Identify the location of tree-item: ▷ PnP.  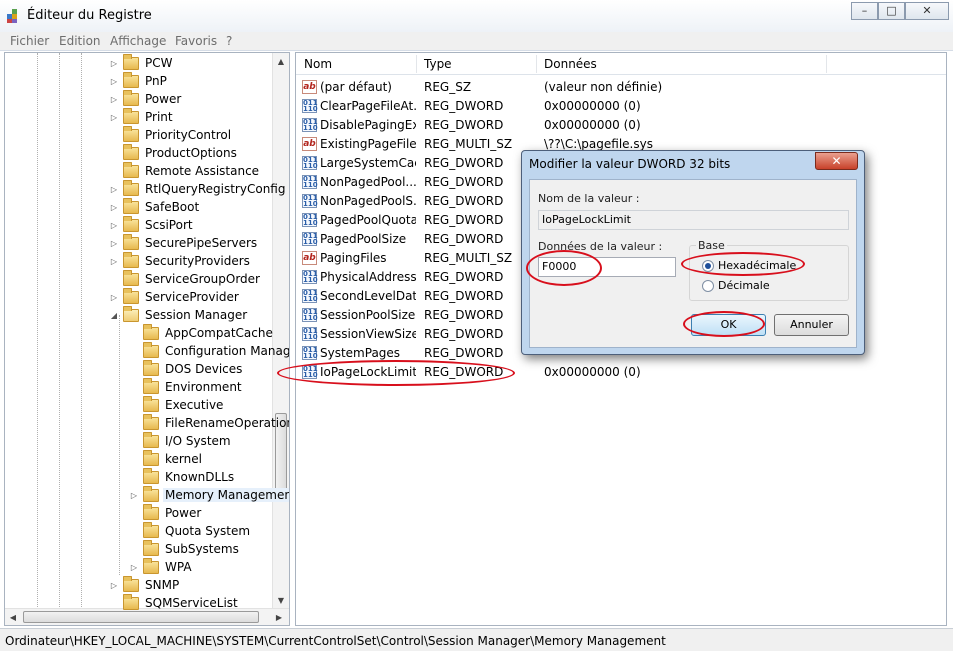
(139, 80).